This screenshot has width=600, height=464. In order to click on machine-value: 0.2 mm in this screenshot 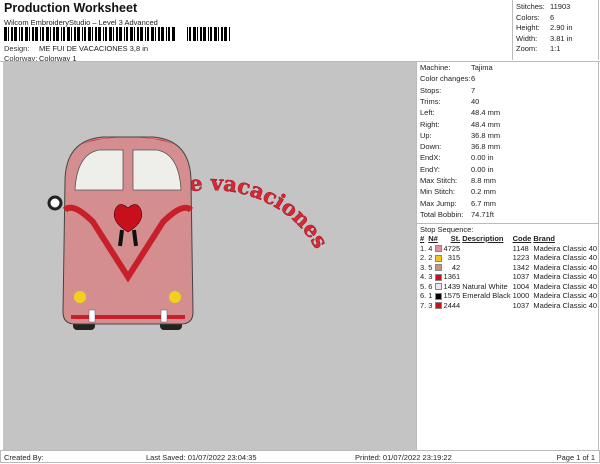, I will do `click(484, 192)`.